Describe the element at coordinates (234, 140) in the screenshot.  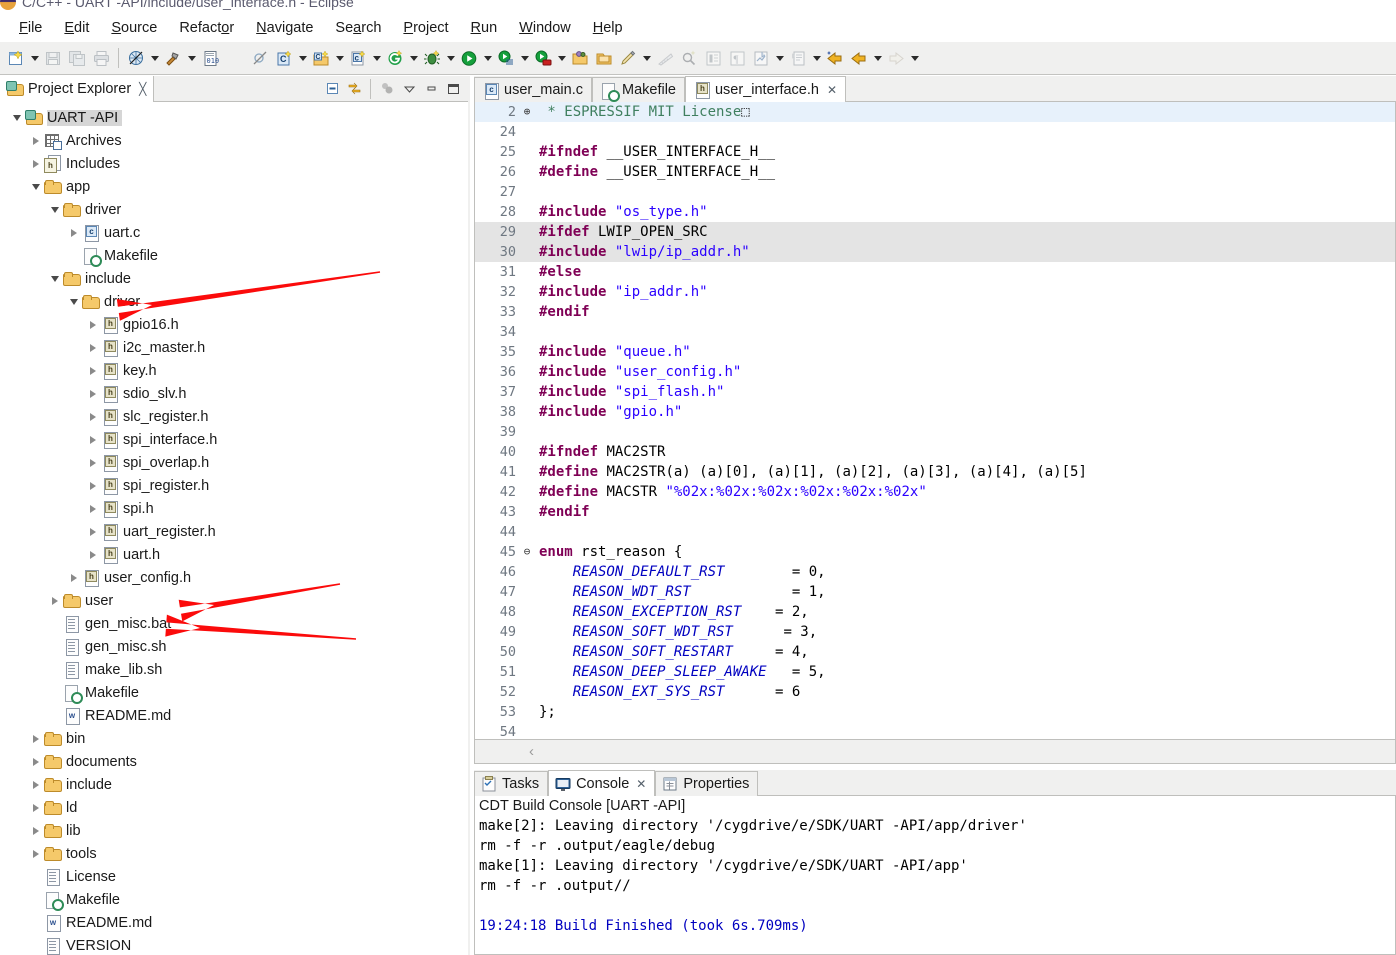
I see `tree-item-archives: Archives` at that location.